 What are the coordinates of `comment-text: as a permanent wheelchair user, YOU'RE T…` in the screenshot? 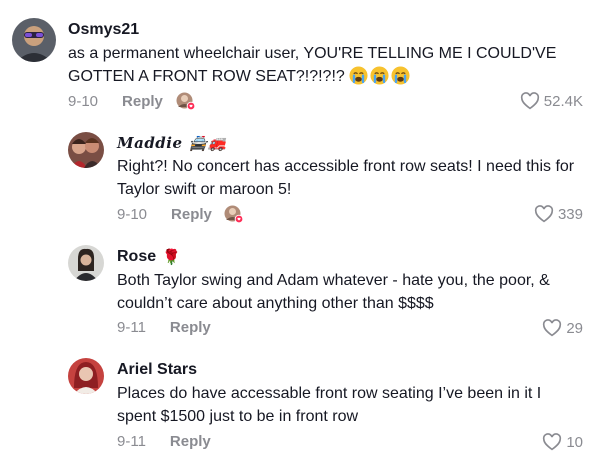 It's located at (312, 65).